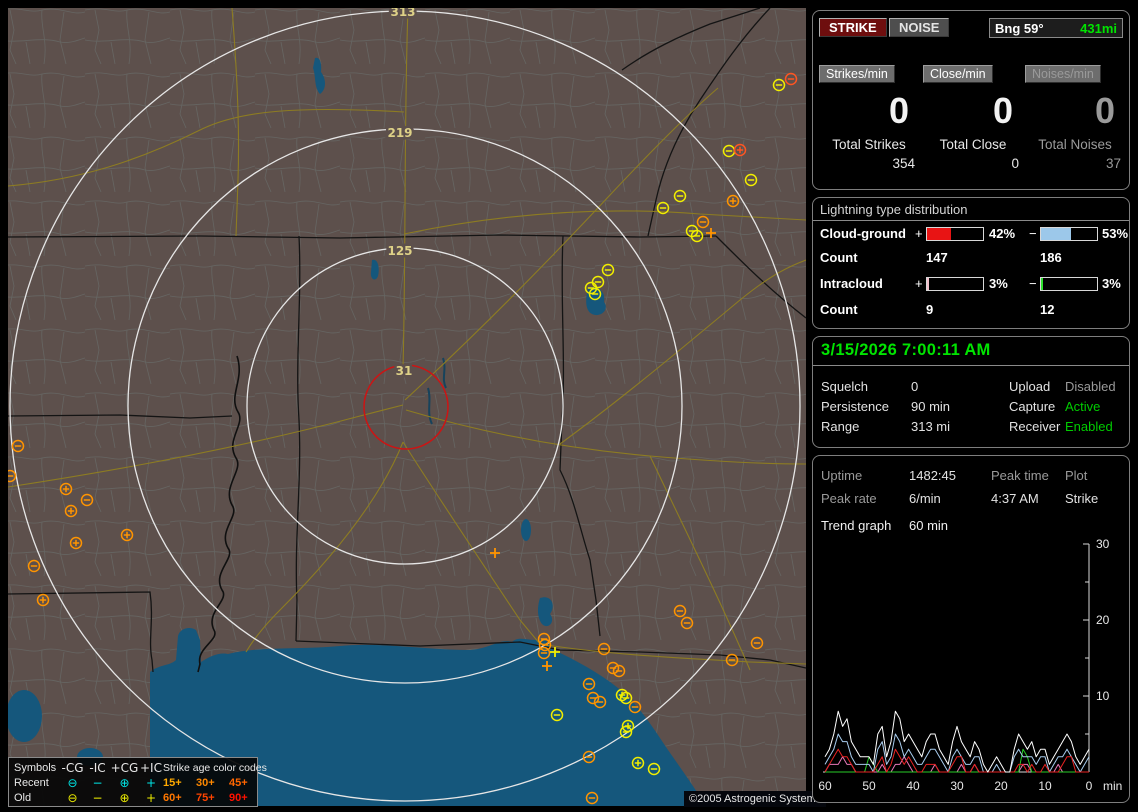  I want to click on capture-status: Active, so click(1083, 406).